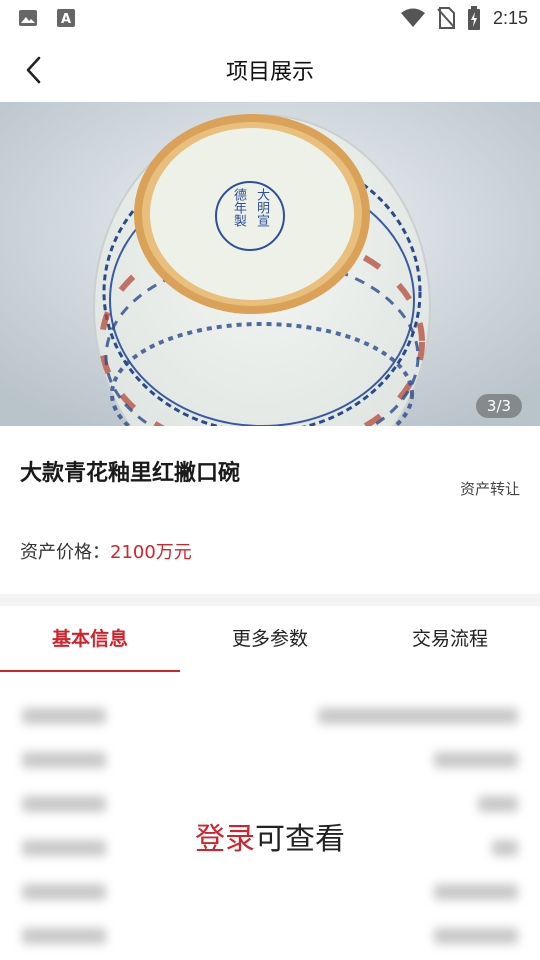 The height and width of the screenshot is (960, 540). Describe the element at coordinates (90, 639) in the screenshot. I see `tab-basic-info: 基本信息` at that location.